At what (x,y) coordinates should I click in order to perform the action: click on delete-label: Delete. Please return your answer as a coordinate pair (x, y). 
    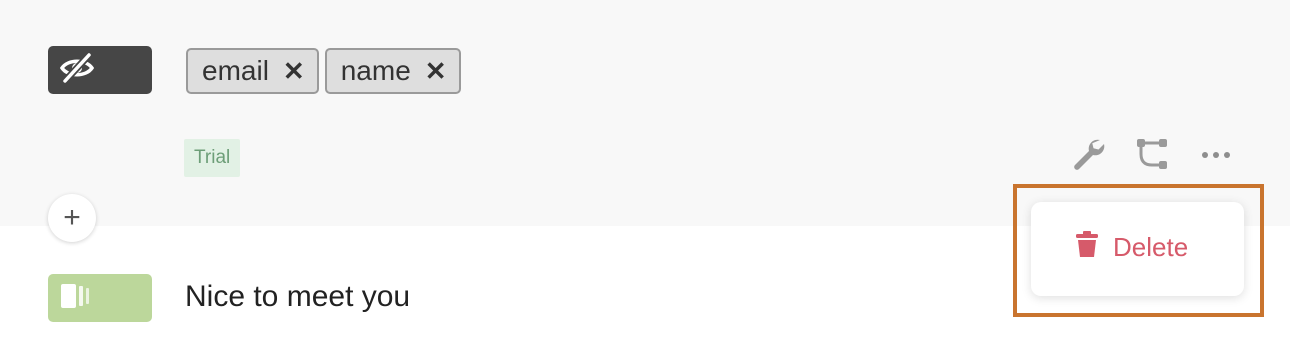
    Looking at the image, I should click on (1151, 247).